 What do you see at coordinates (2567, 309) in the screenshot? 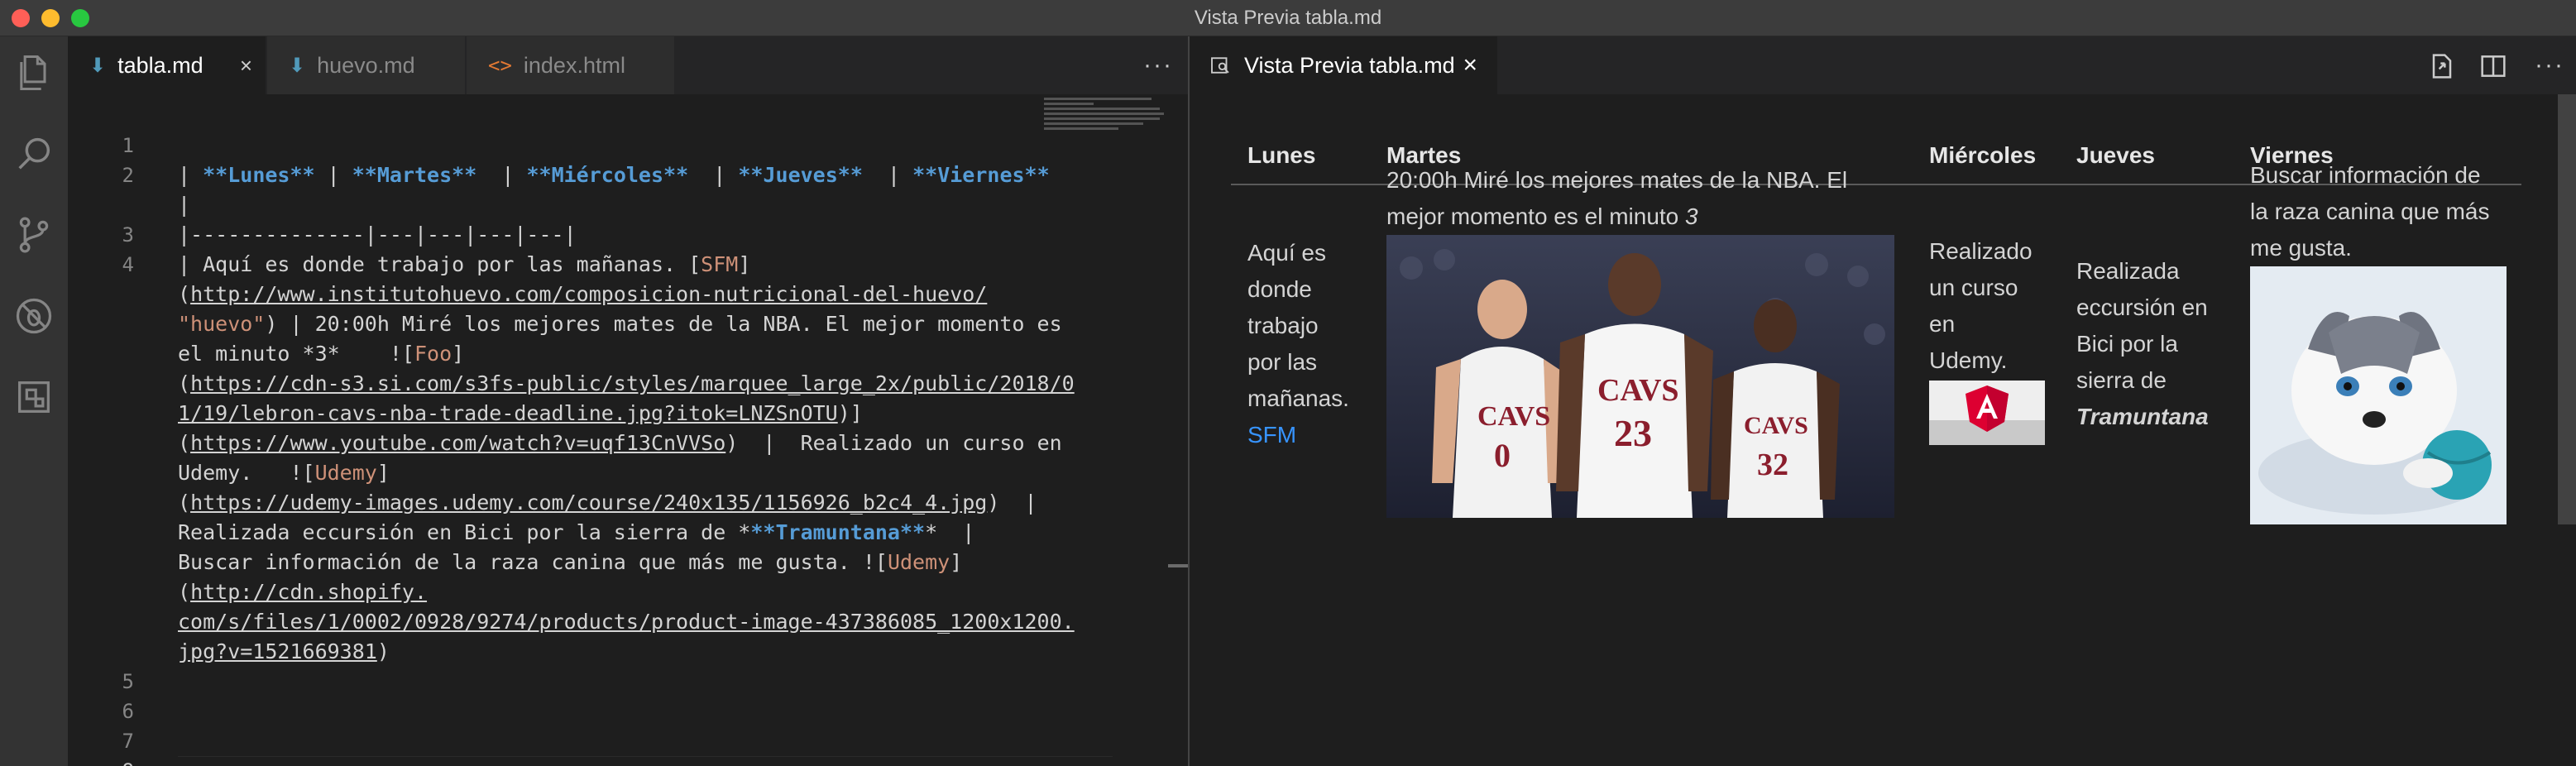
I see `preview-scrollbar` at bounding box center [2567, 309].